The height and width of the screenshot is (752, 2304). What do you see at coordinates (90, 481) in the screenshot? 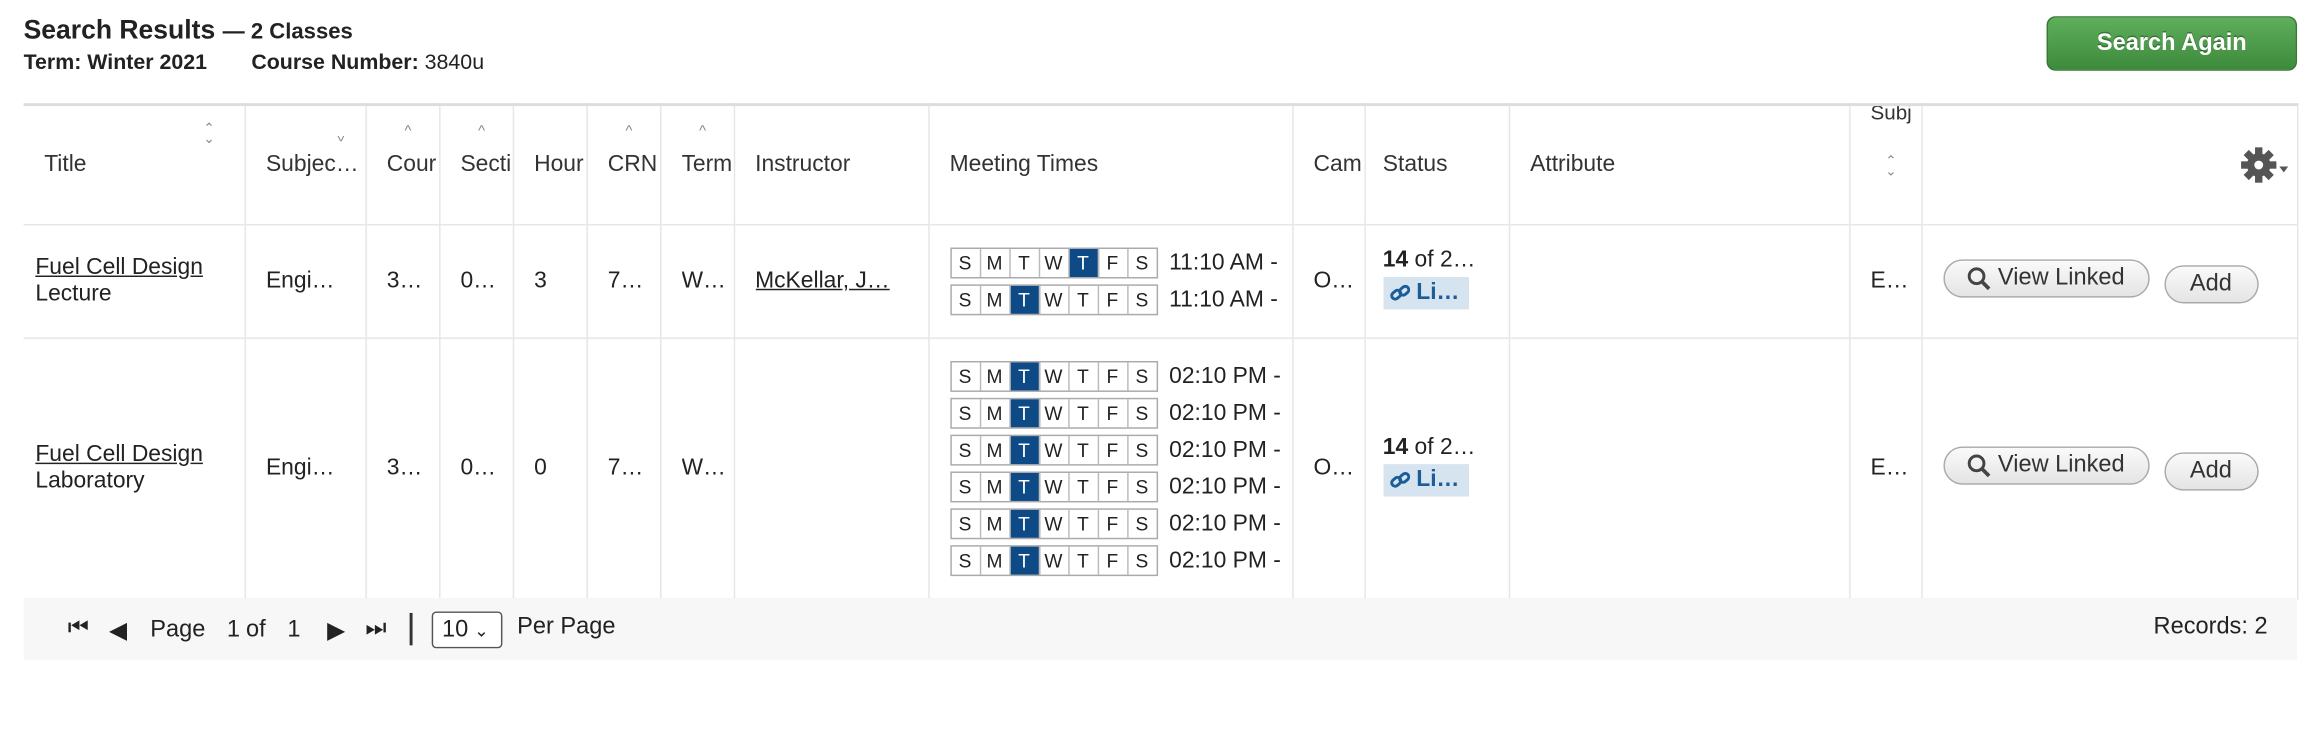
I see `schedule-type: Laboratory` at bounding box center [90, 481].